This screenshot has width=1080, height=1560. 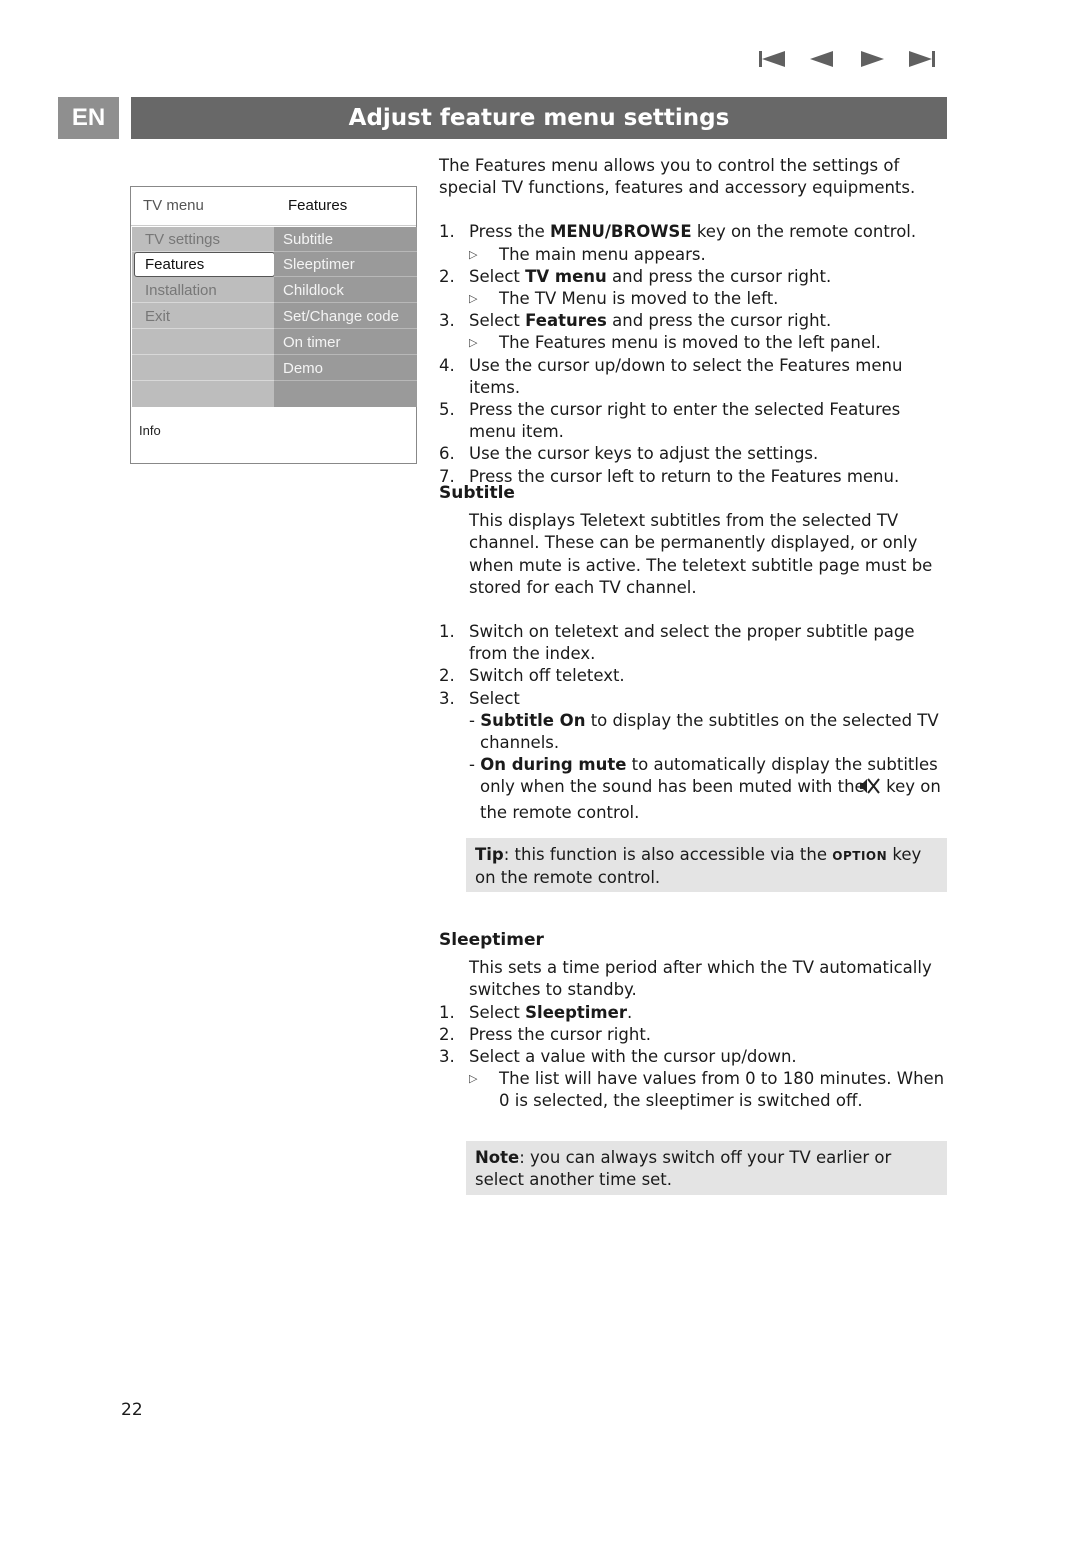 I want to click on last-page-button, so click(x=922, y=59).